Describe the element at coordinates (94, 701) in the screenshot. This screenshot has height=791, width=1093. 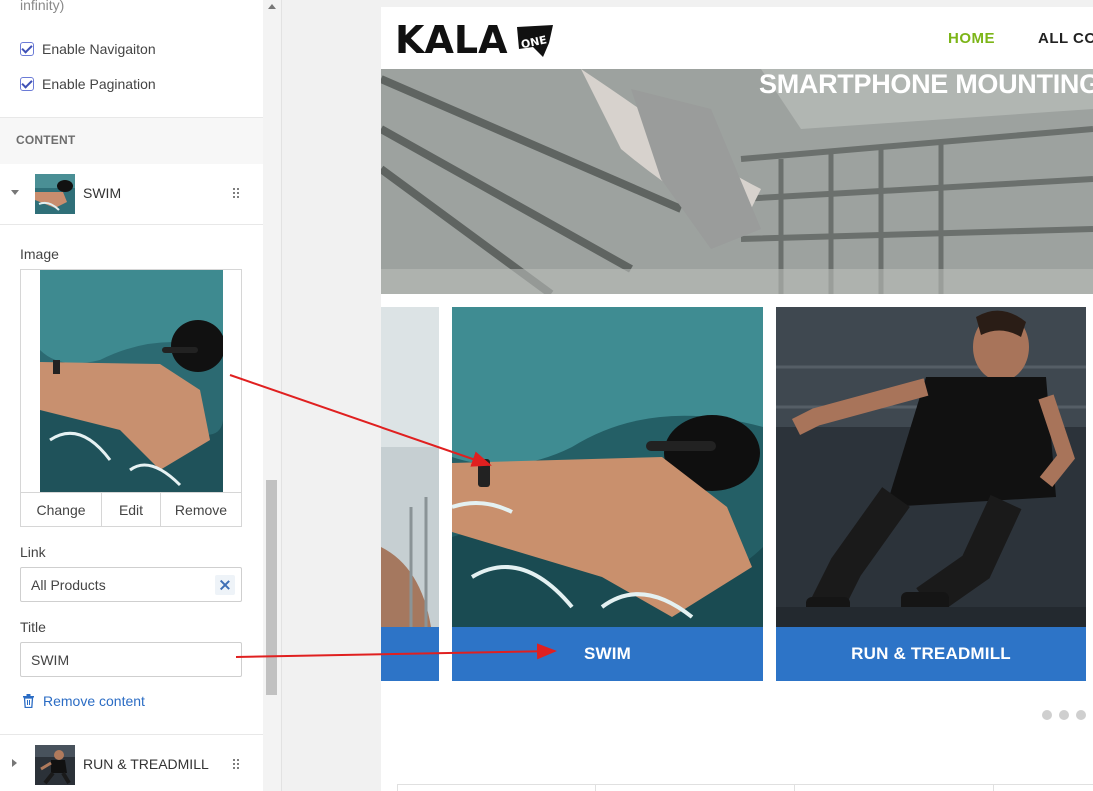
I see `remove-content-label: Remove content` at that location.